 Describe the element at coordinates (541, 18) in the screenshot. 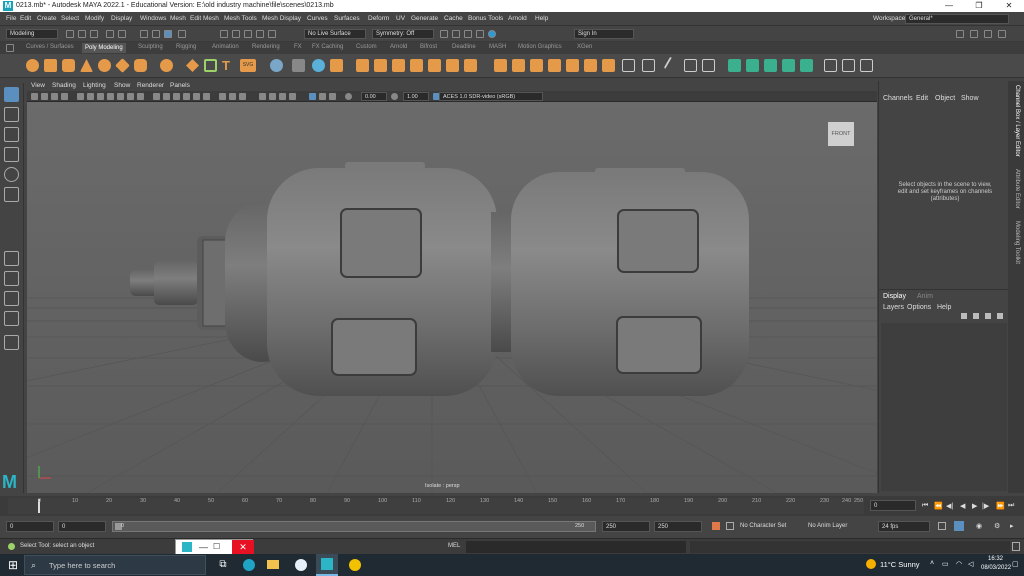

I see `menu-item-help: Help` at that location.